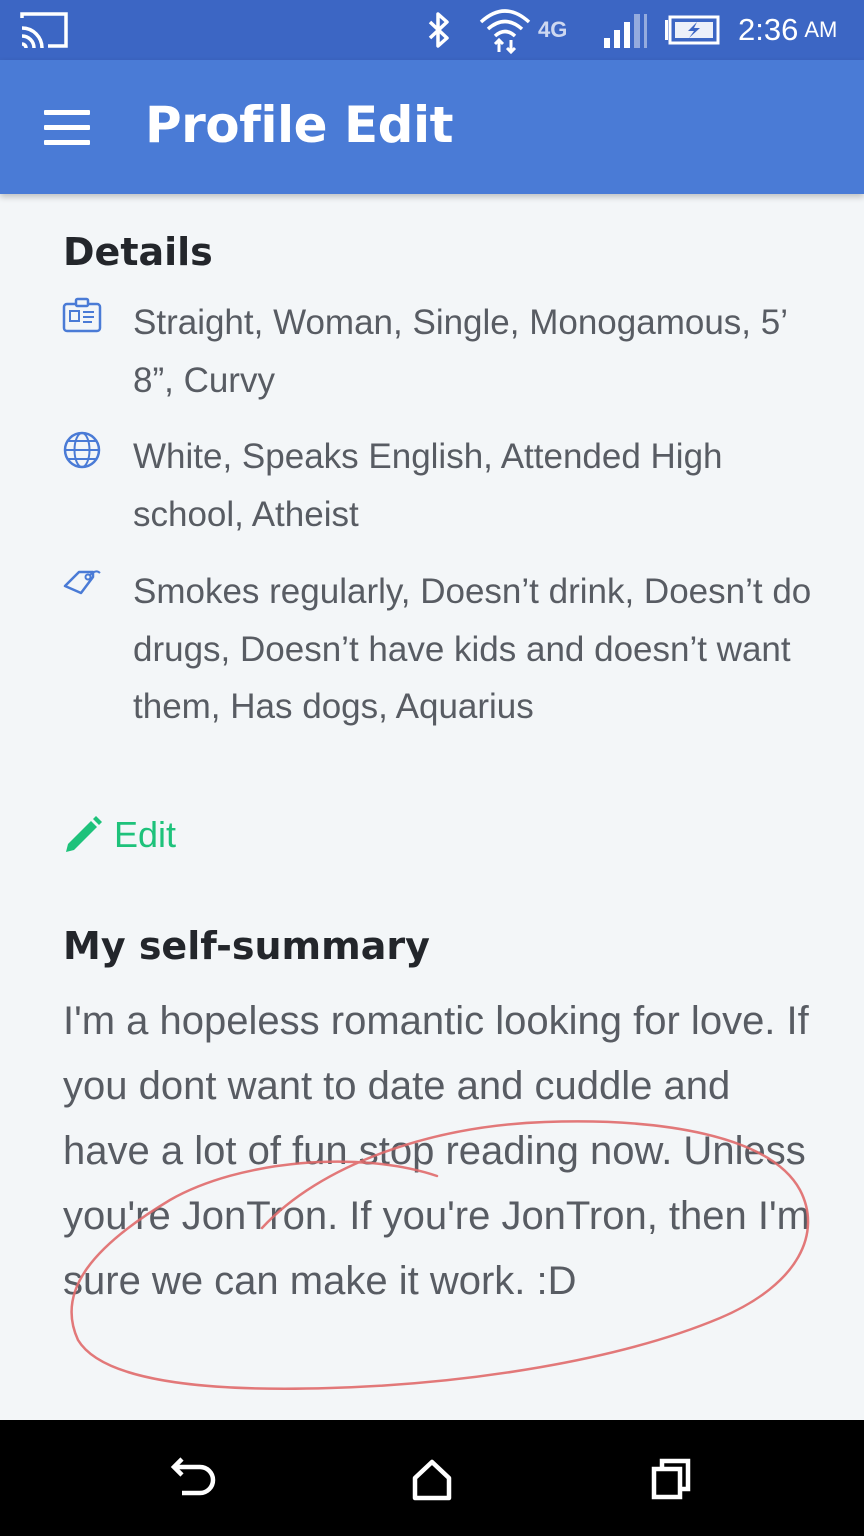  Describe the element at coordinates (68, 128) in the screenshot. I see `hamburger-menu-icon` at that location.